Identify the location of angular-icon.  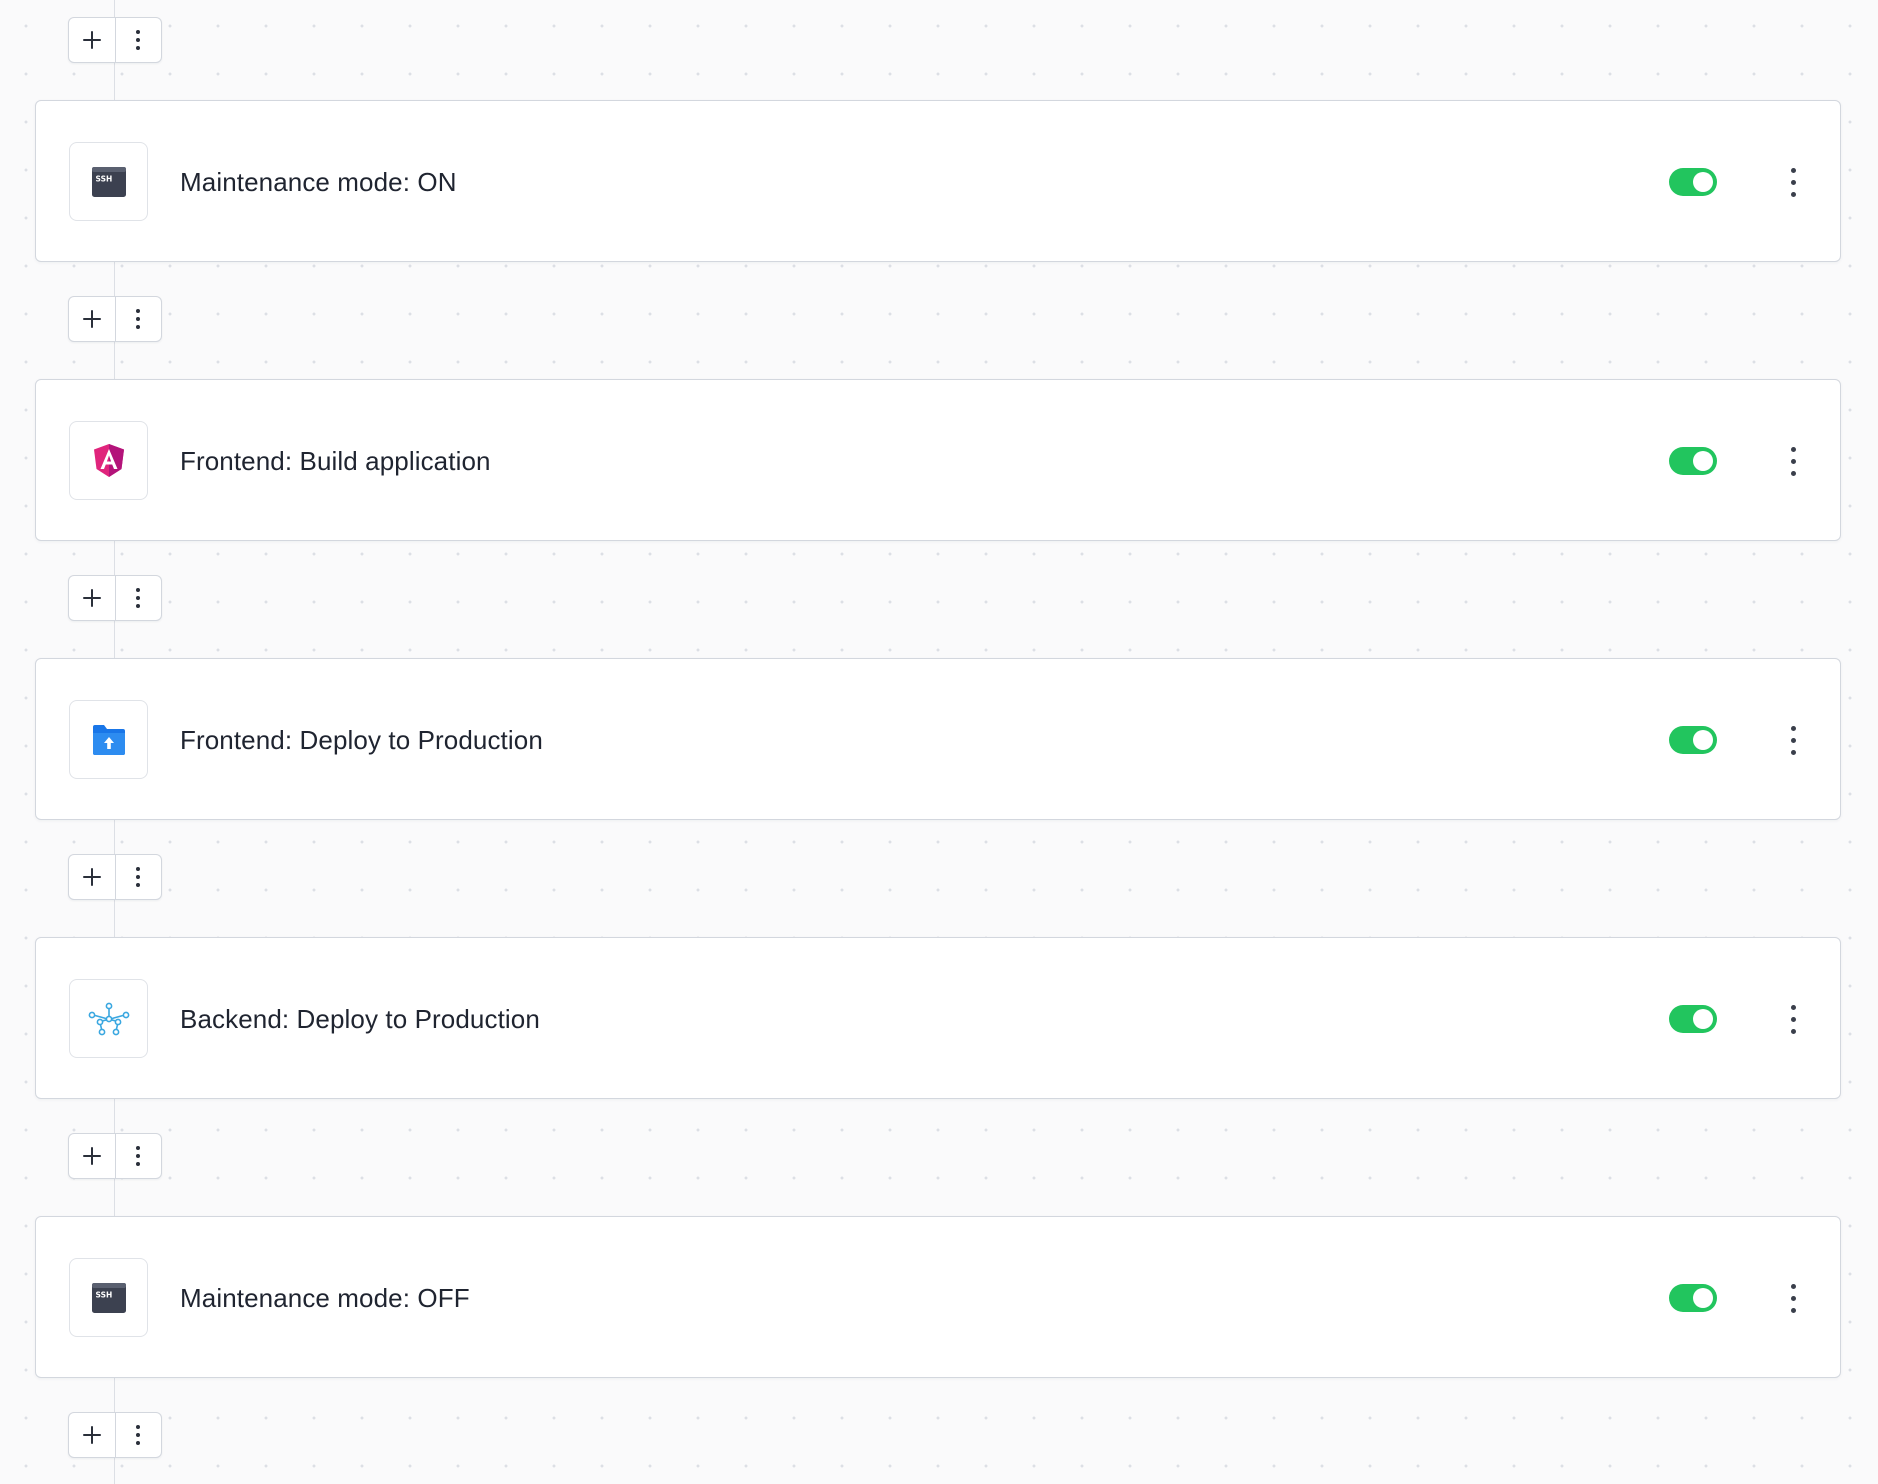
(108, 460).